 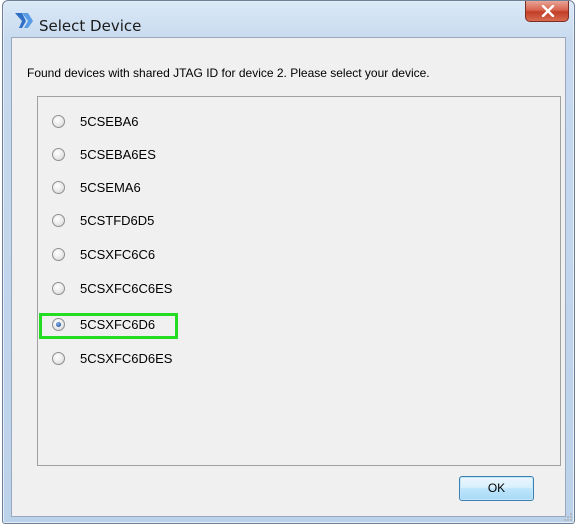 I want to click on title-bar: Select Device, so click(x=288, y=19).